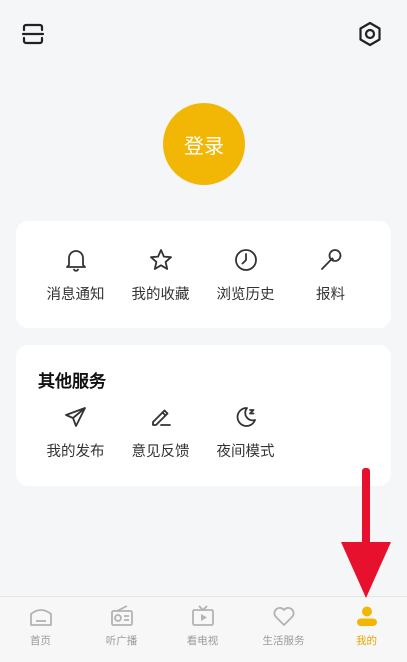 The height and width of the screenshot is (662, 407). I want to click on tab-tv: 看电视, so click(202, 625).